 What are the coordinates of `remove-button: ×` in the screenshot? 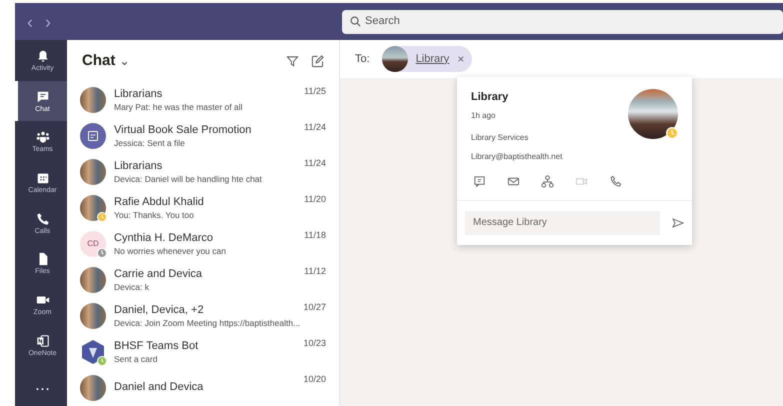 It's located at (460, 59).